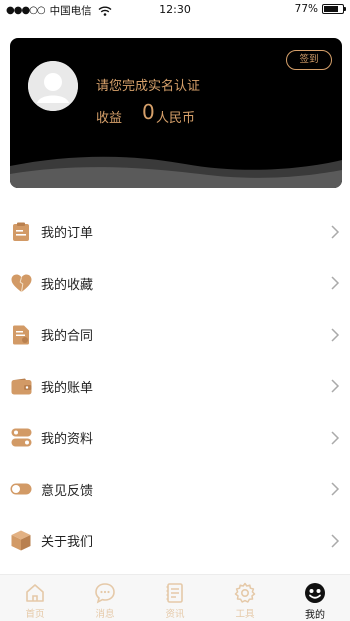 The height and width of the screenshot is (621, 350). I want to click on tab-tools: 工具, so click(245, 598).